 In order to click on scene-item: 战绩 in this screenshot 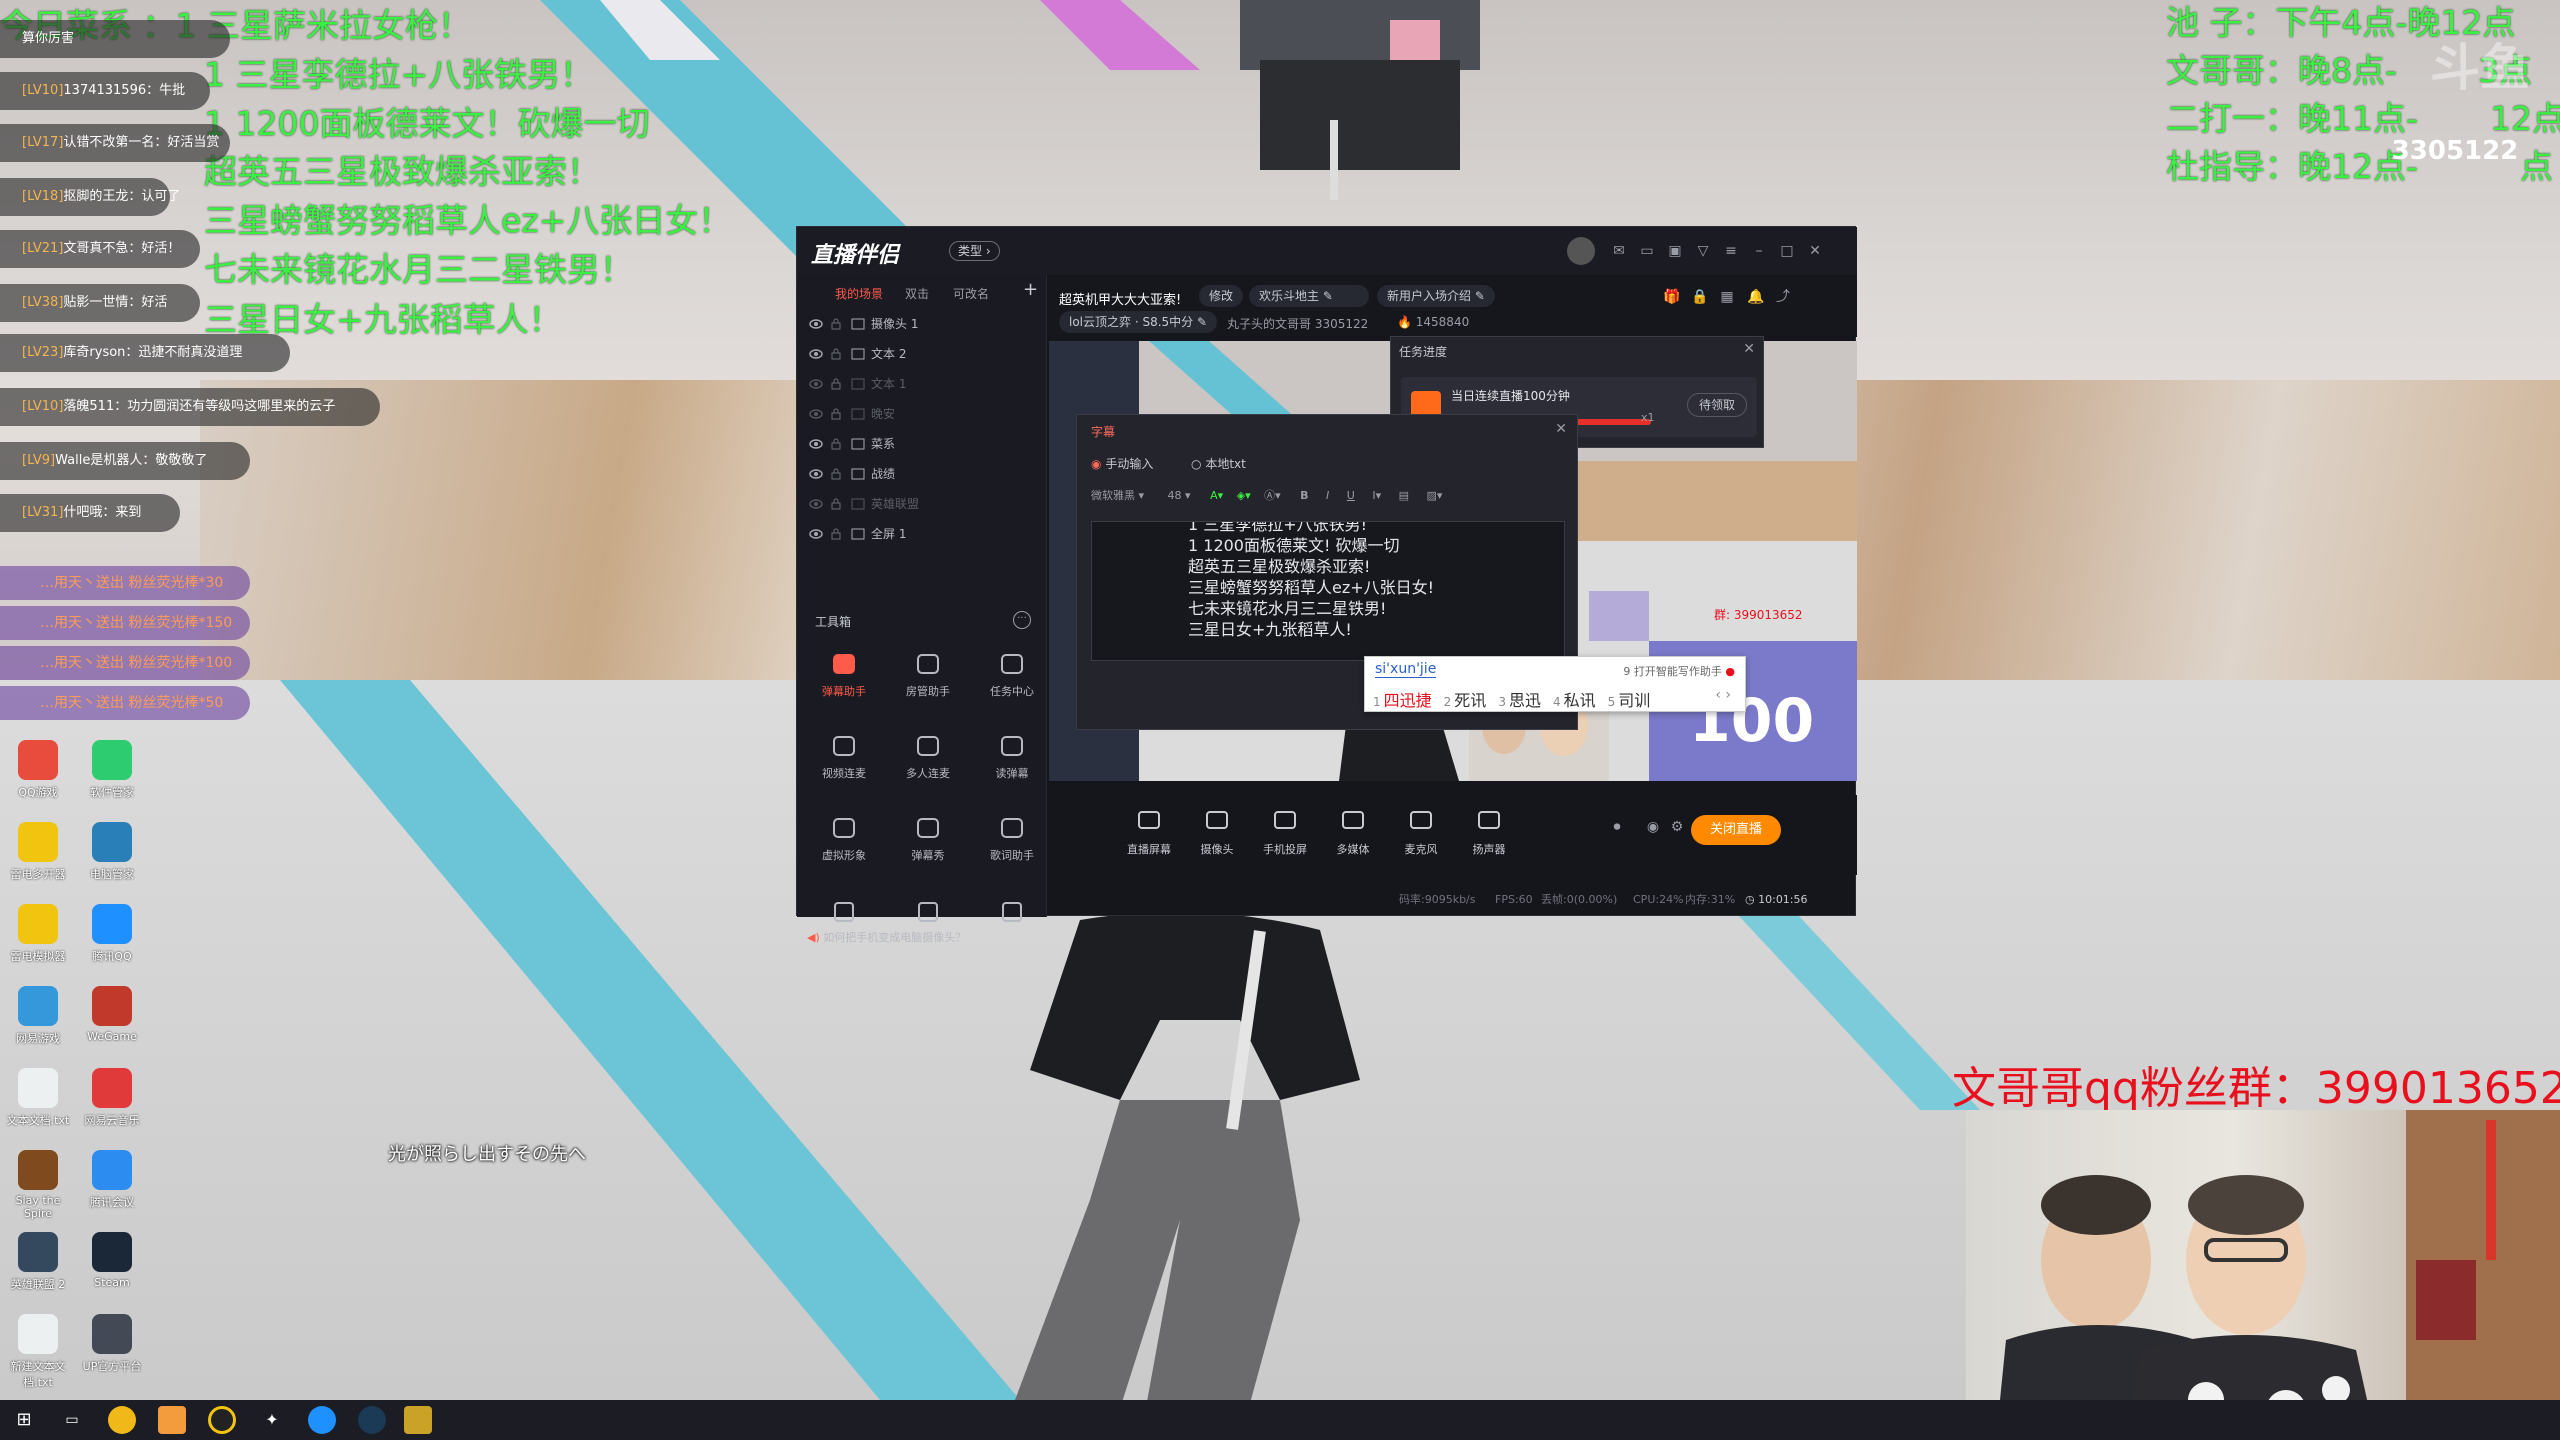, I will do `click(922, 474)`.